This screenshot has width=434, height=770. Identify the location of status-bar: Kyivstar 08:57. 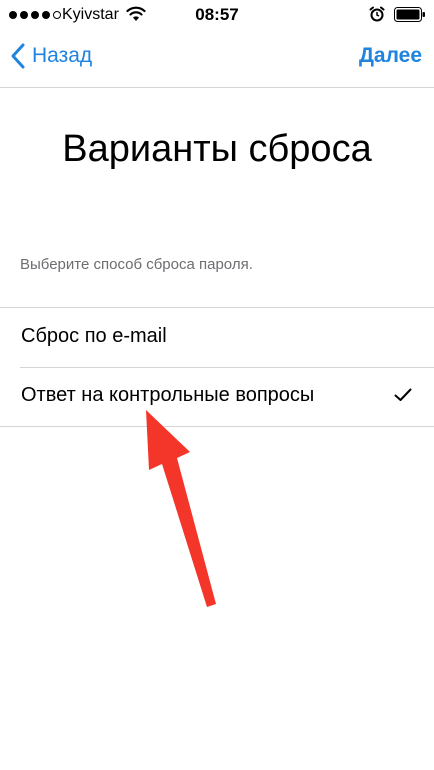
(217, 15).